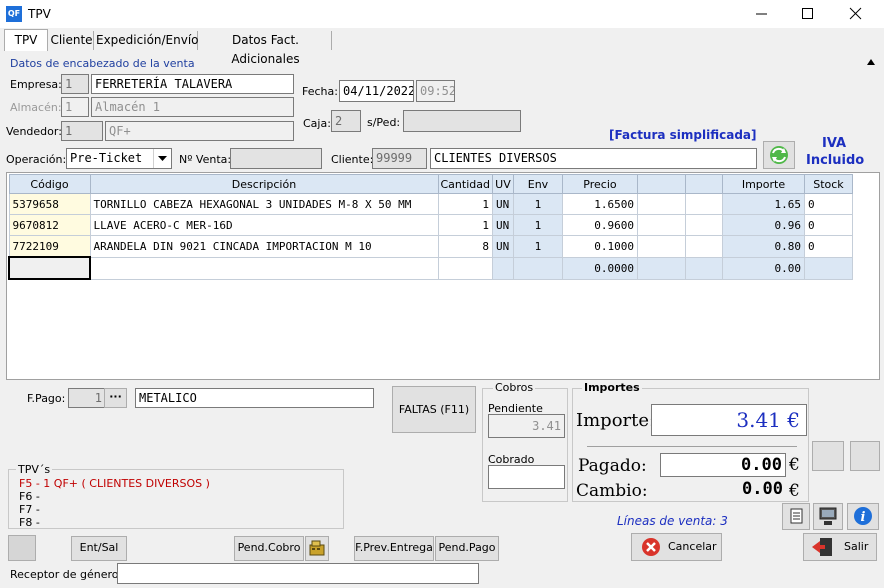 The height and width of the screenshot is (588, 884). I want to click on cell-codigo: 9670812, so click(49, 225).